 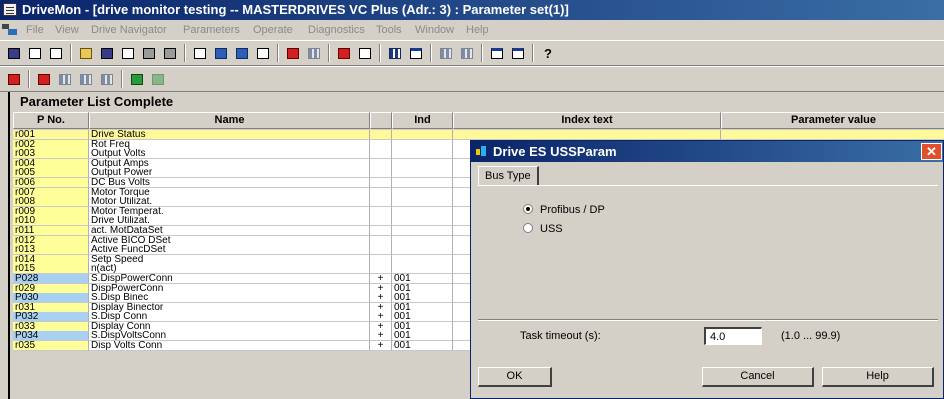 I want to click on help-button, so click(x=548, y=53).